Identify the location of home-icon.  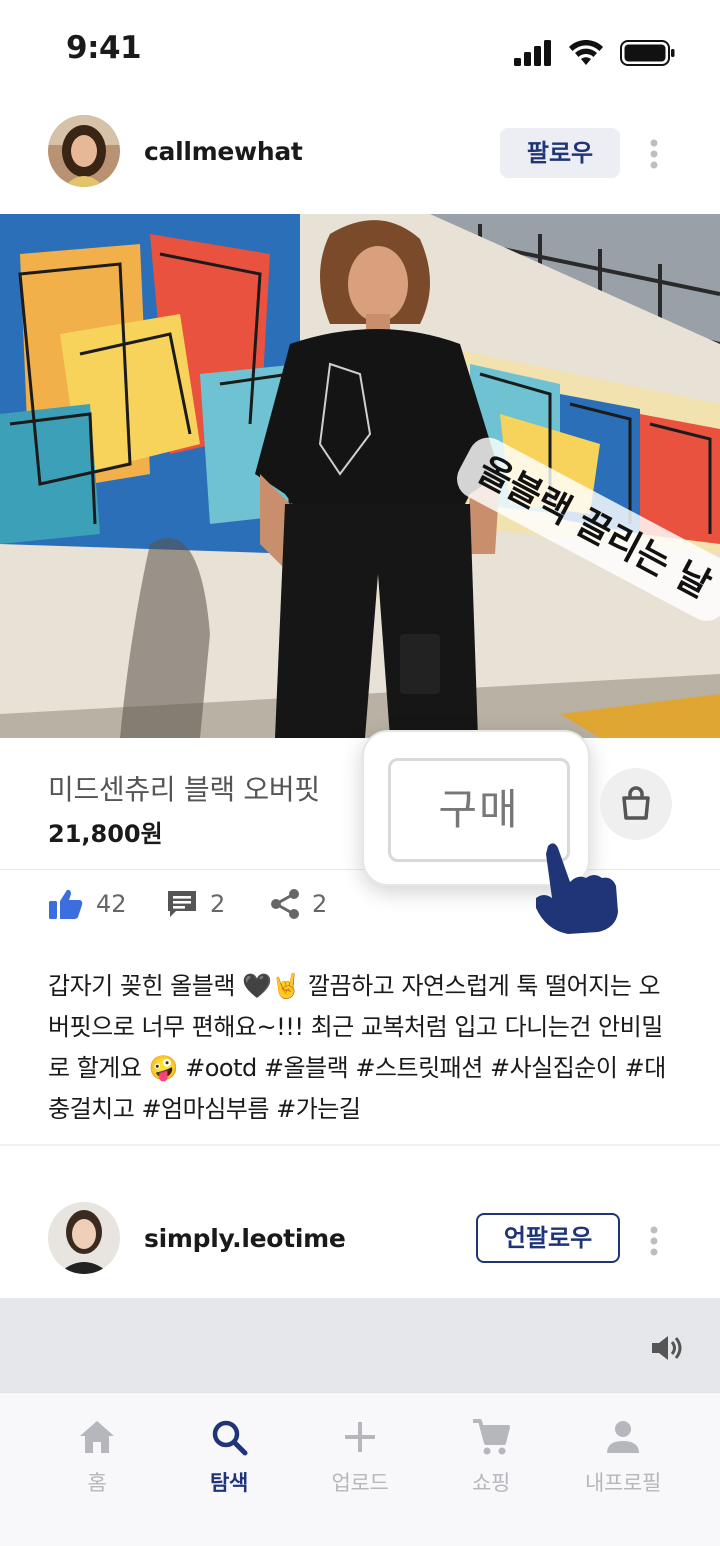
(97, 1437).